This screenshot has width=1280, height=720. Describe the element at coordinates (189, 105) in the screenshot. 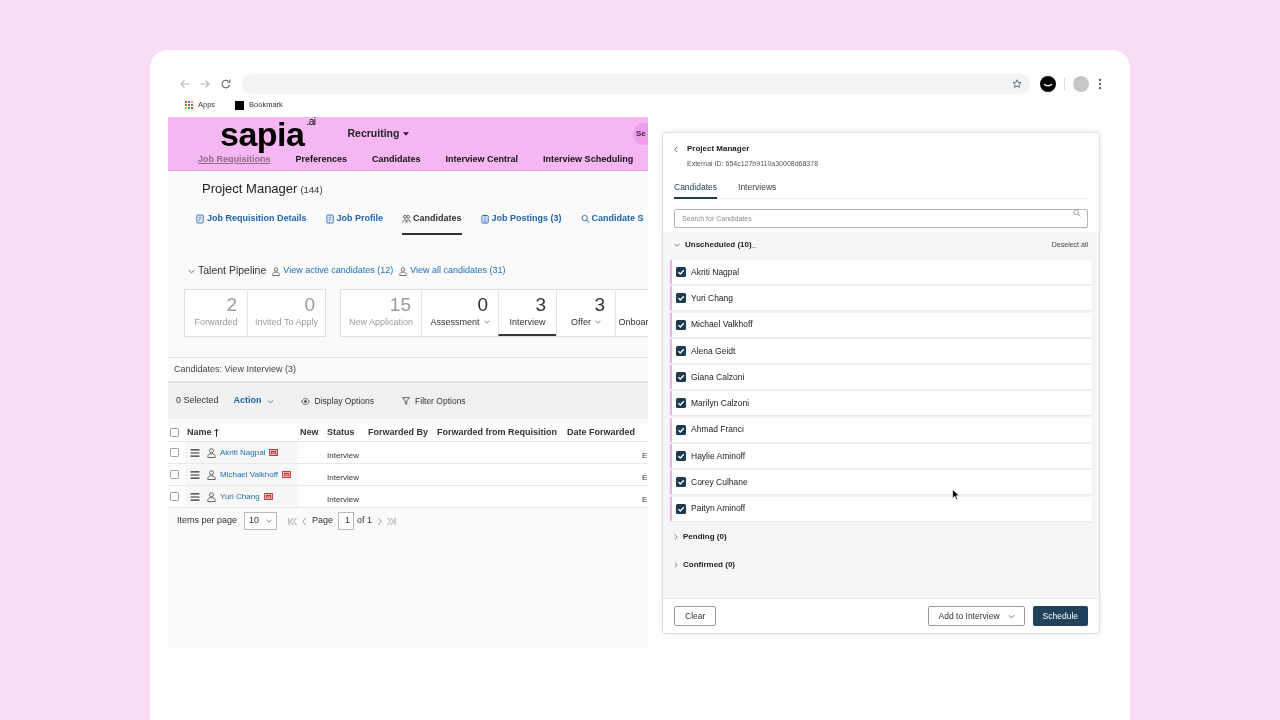

I see `apps-grid-icon` at that location.